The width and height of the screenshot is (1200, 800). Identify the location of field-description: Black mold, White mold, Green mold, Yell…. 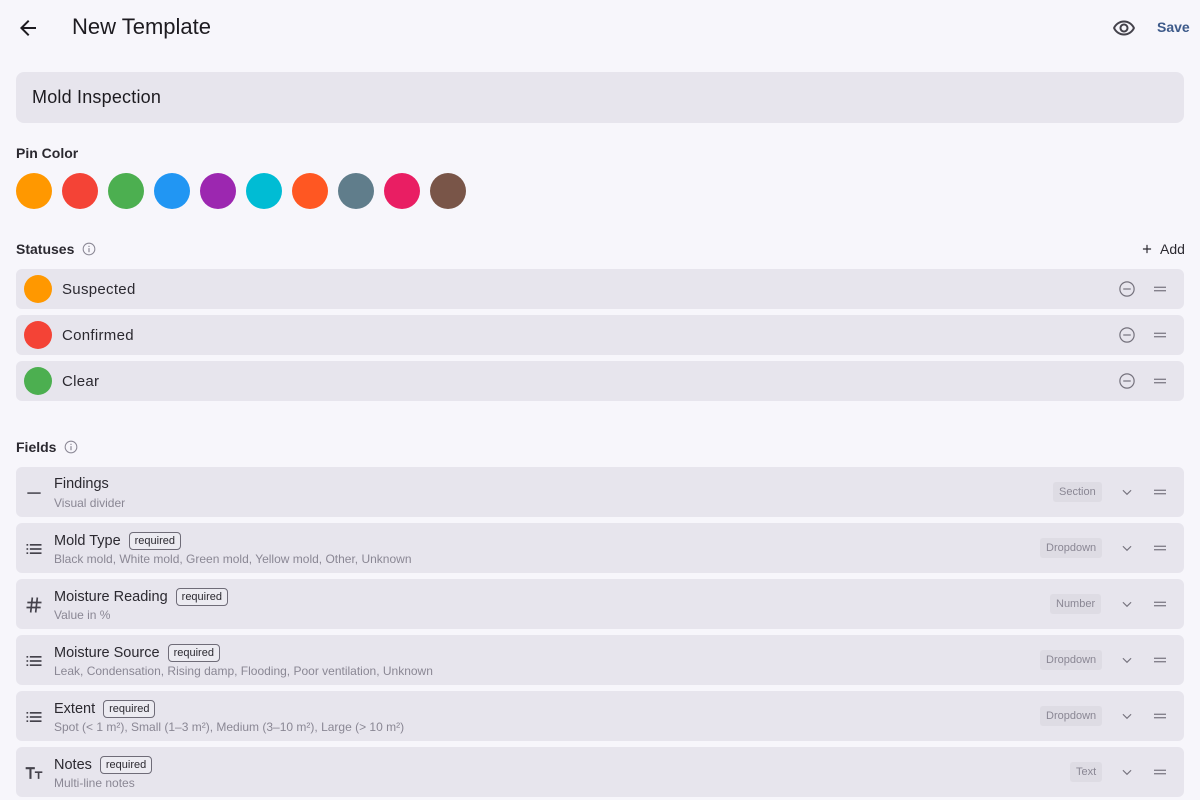
(233, 559).